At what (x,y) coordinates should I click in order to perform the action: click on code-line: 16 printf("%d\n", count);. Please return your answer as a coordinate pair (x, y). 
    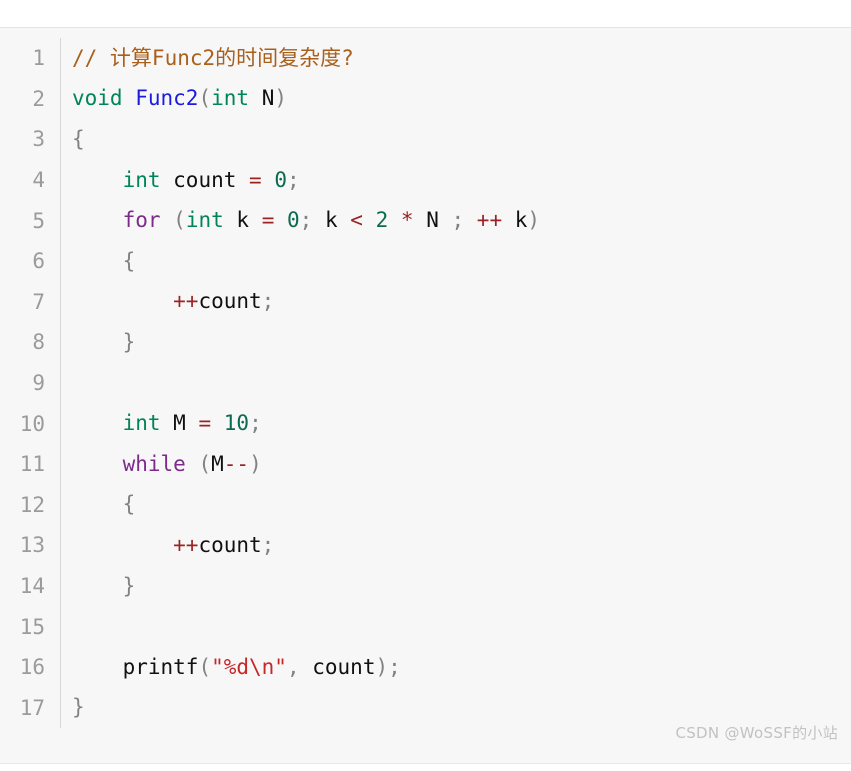
    Looking at the image, I should click on (425, 667).